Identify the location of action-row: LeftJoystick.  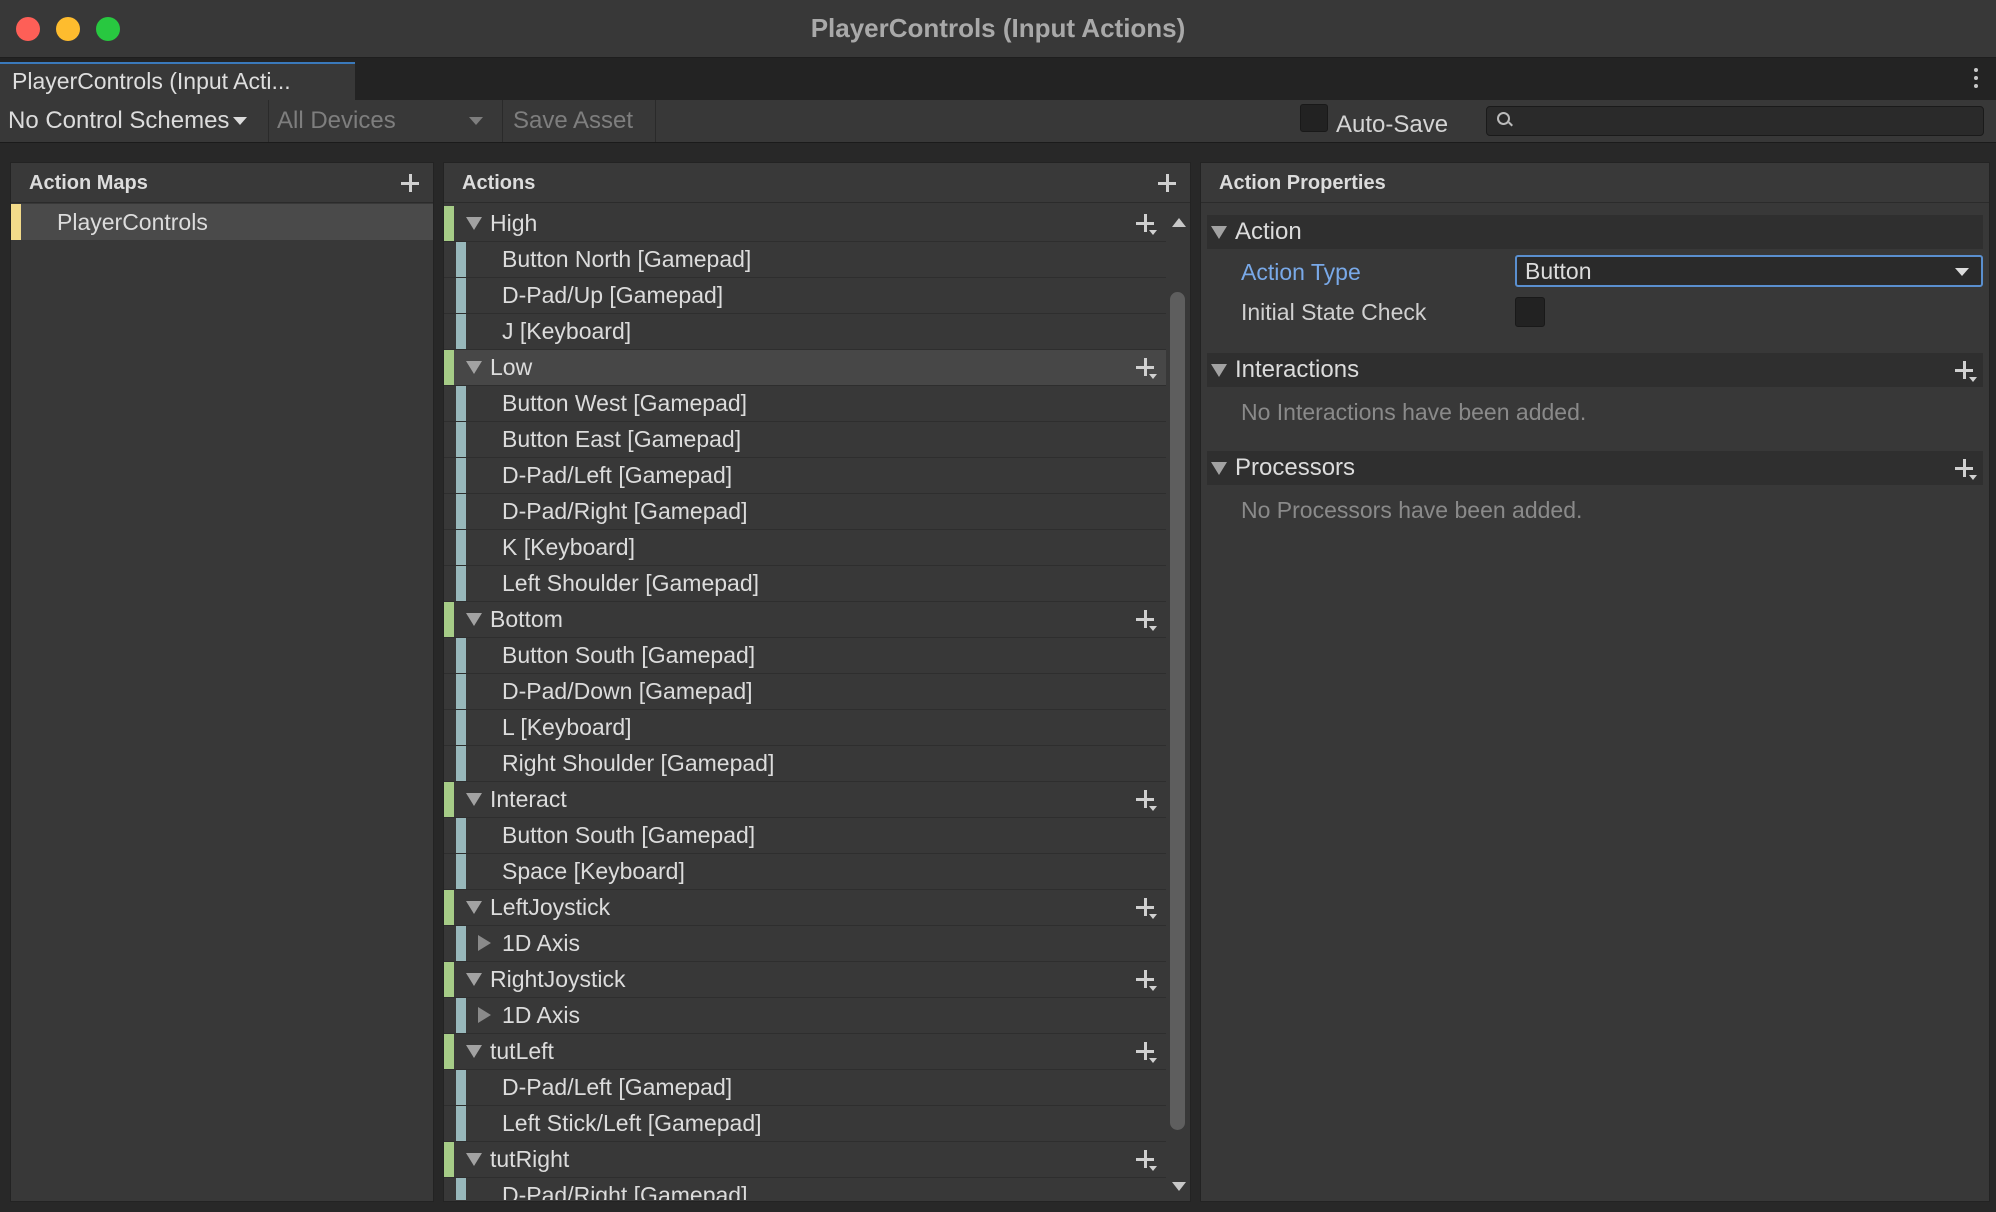
(805, 908).